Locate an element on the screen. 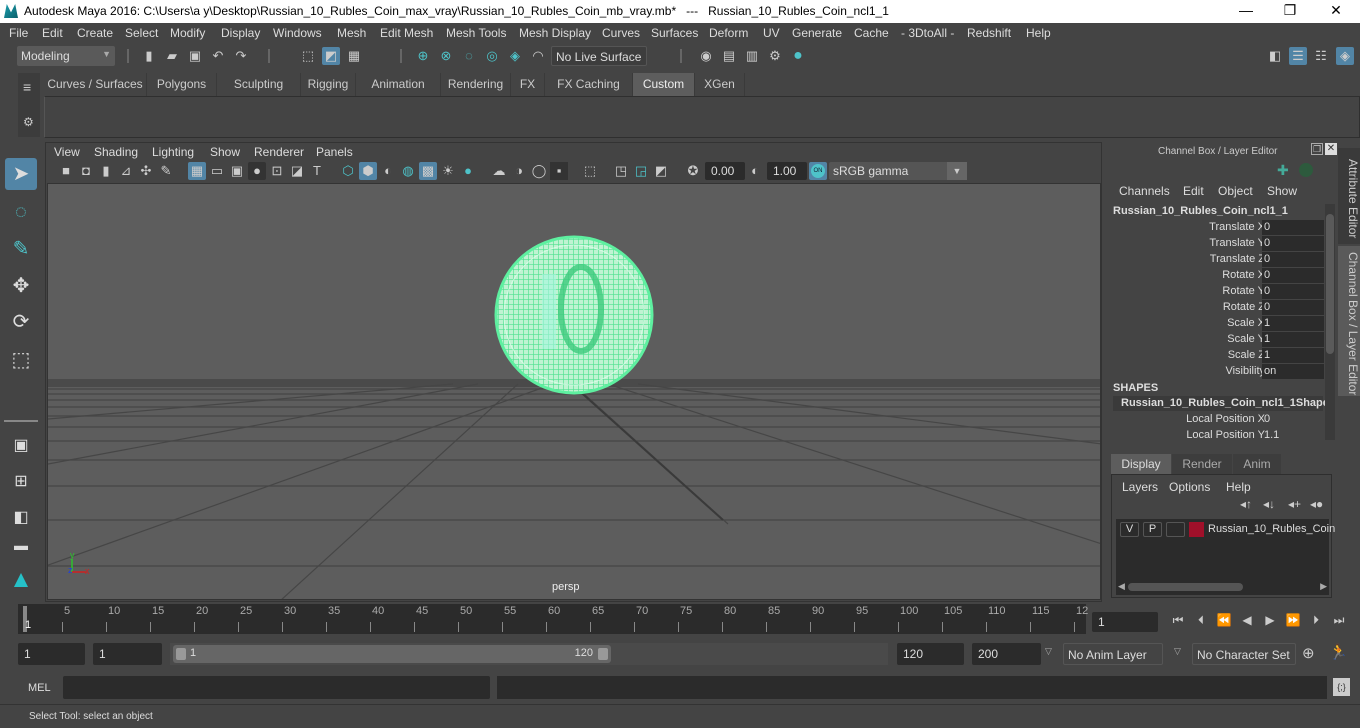 This screenshot has height=728, width=1360. single-view-layout-button: ▣ is located at coordinates (21, 446).